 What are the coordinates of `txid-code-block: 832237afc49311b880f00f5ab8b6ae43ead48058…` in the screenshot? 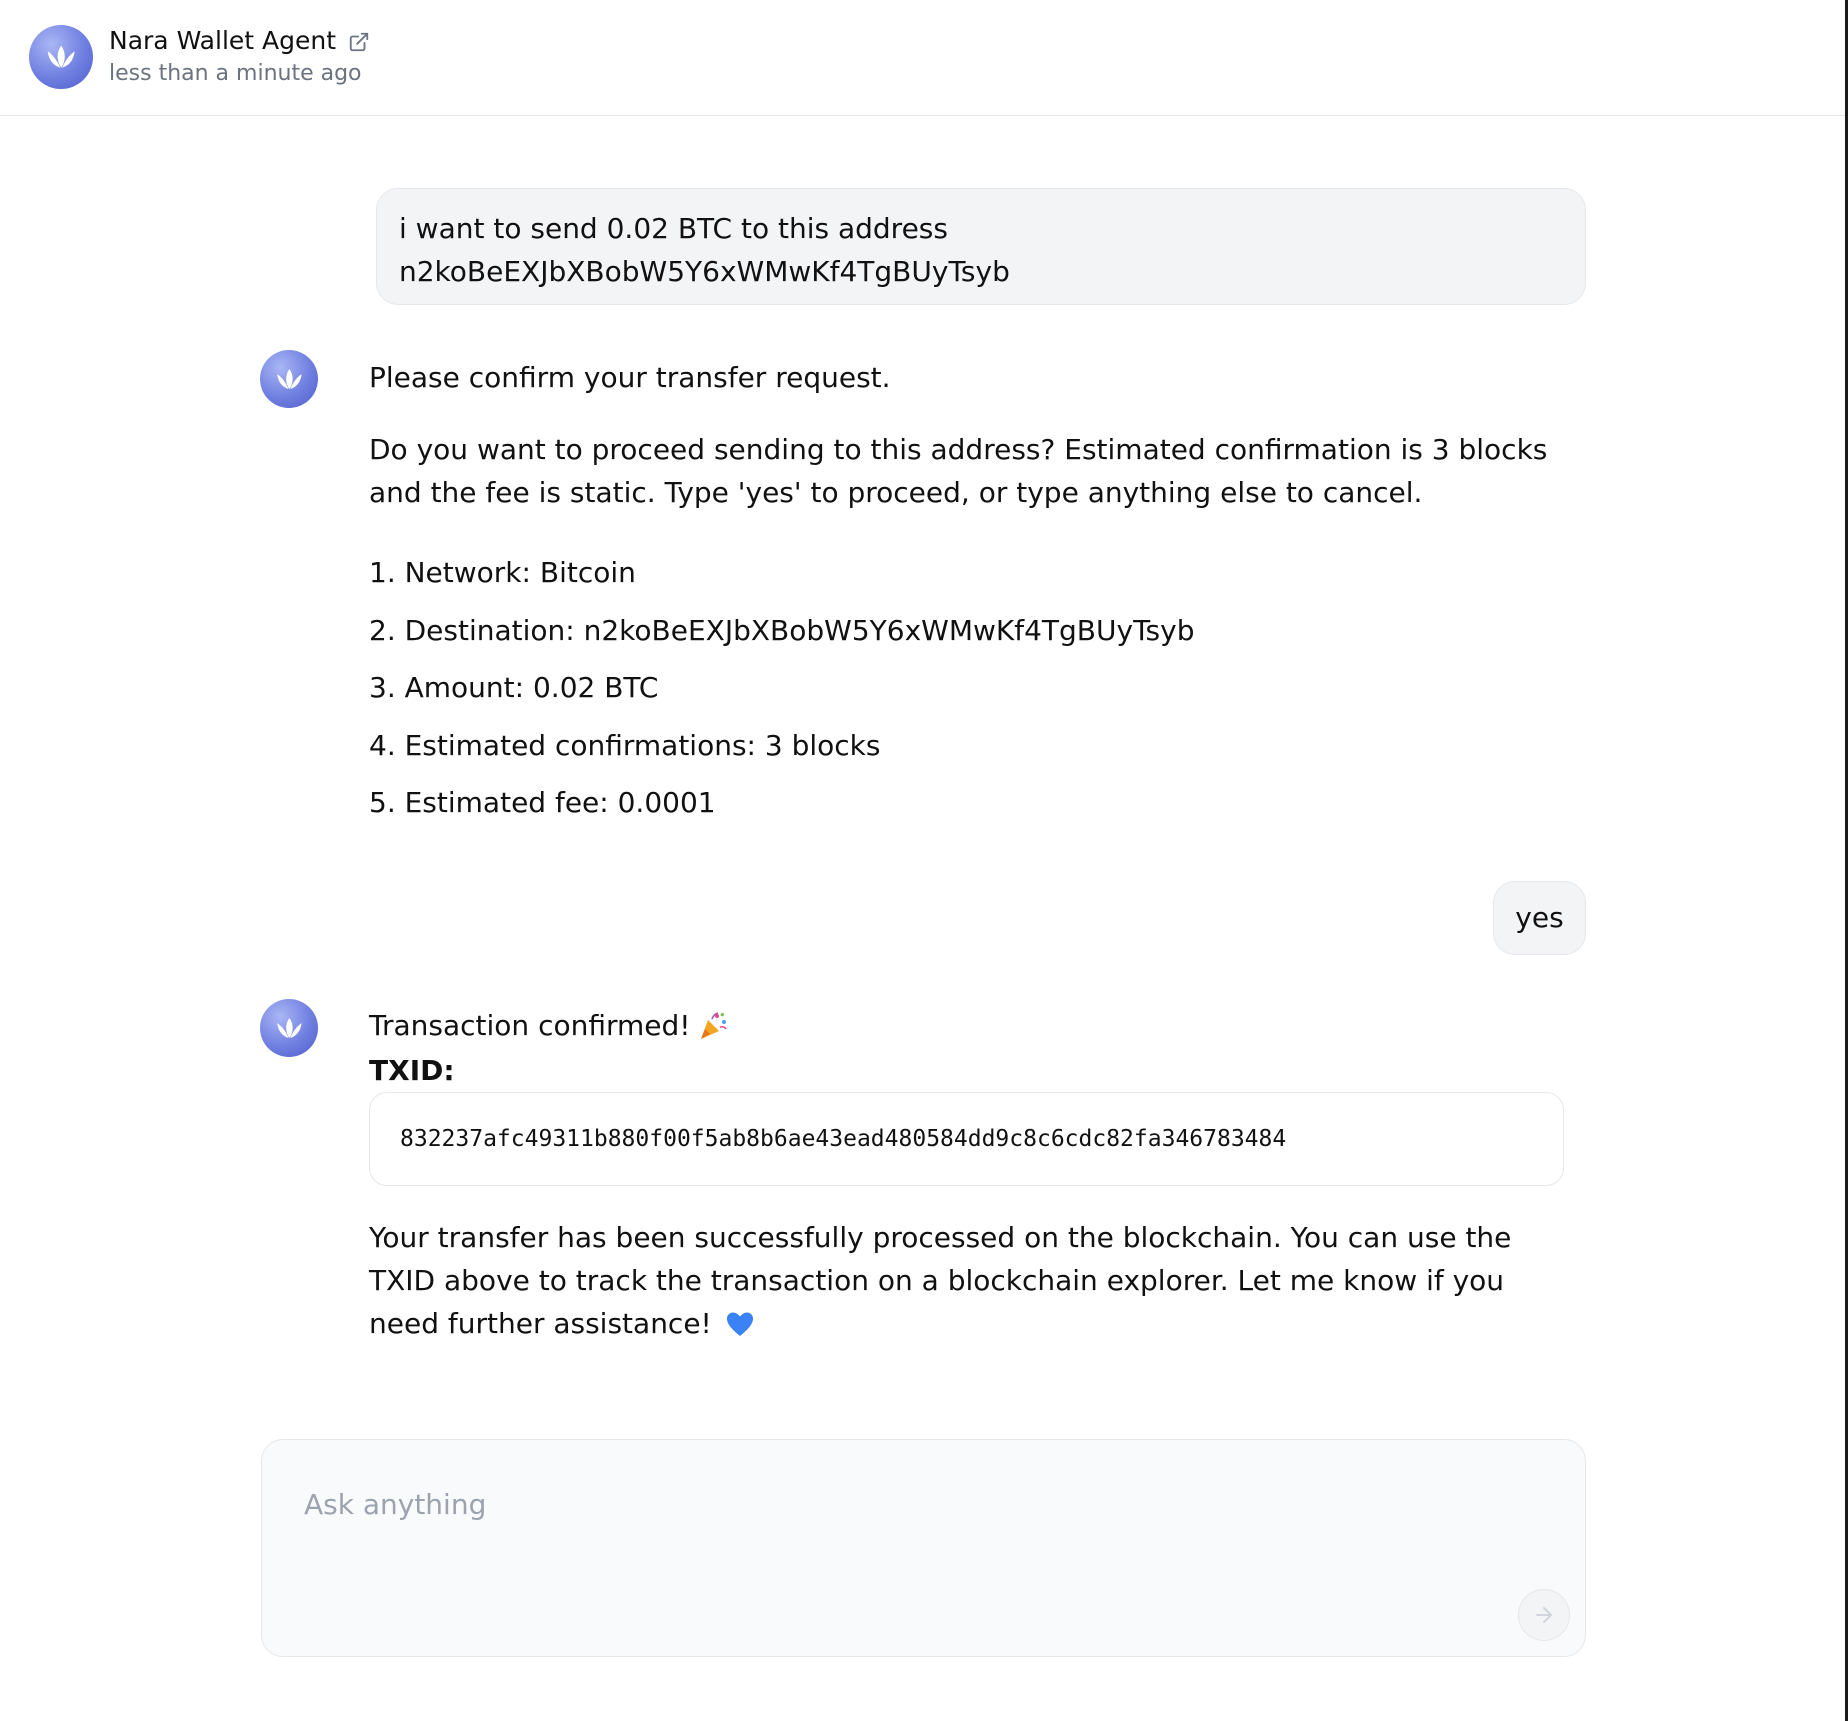 It's located at (966, 1139).